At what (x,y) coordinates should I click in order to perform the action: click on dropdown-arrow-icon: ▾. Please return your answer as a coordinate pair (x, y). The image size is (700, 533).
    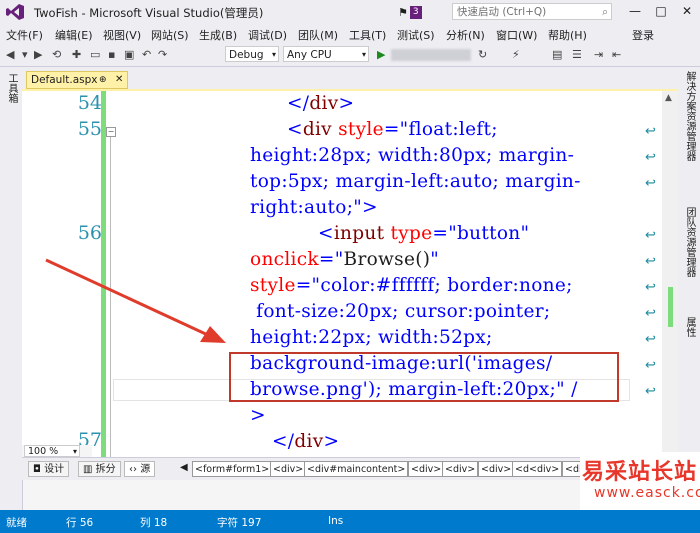
    Looking at the image, I should click on (25, 55).